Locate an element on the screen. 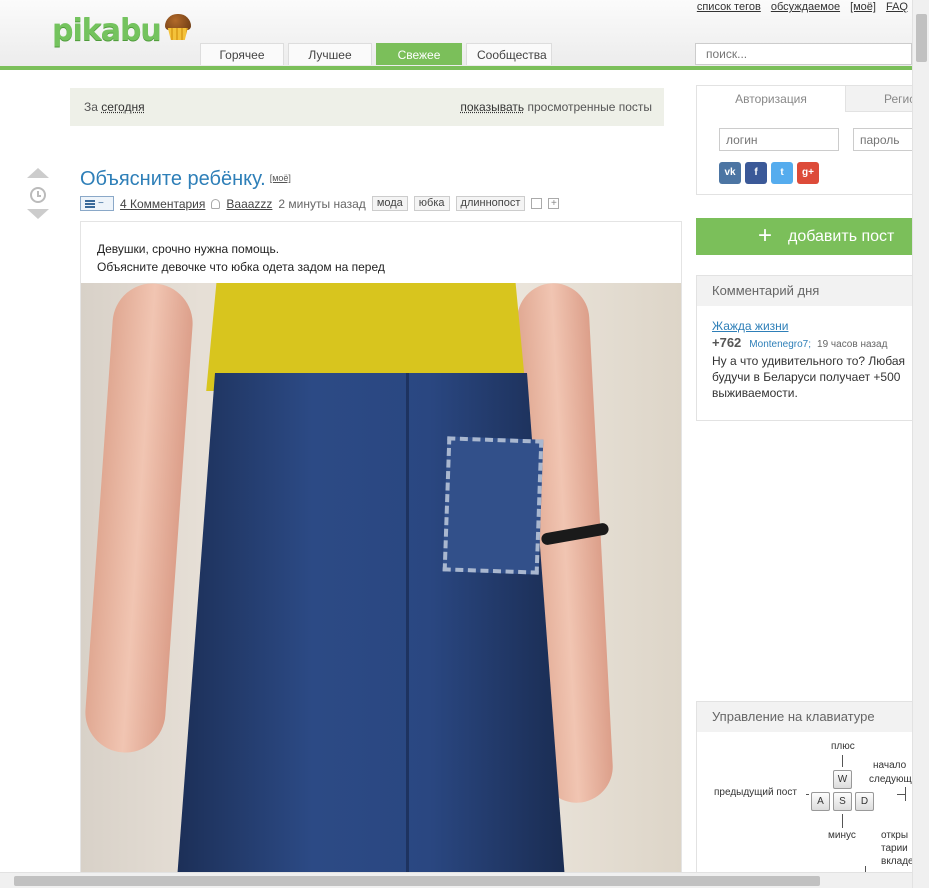  facebook-icon: f is located at coordinates (756, 173).